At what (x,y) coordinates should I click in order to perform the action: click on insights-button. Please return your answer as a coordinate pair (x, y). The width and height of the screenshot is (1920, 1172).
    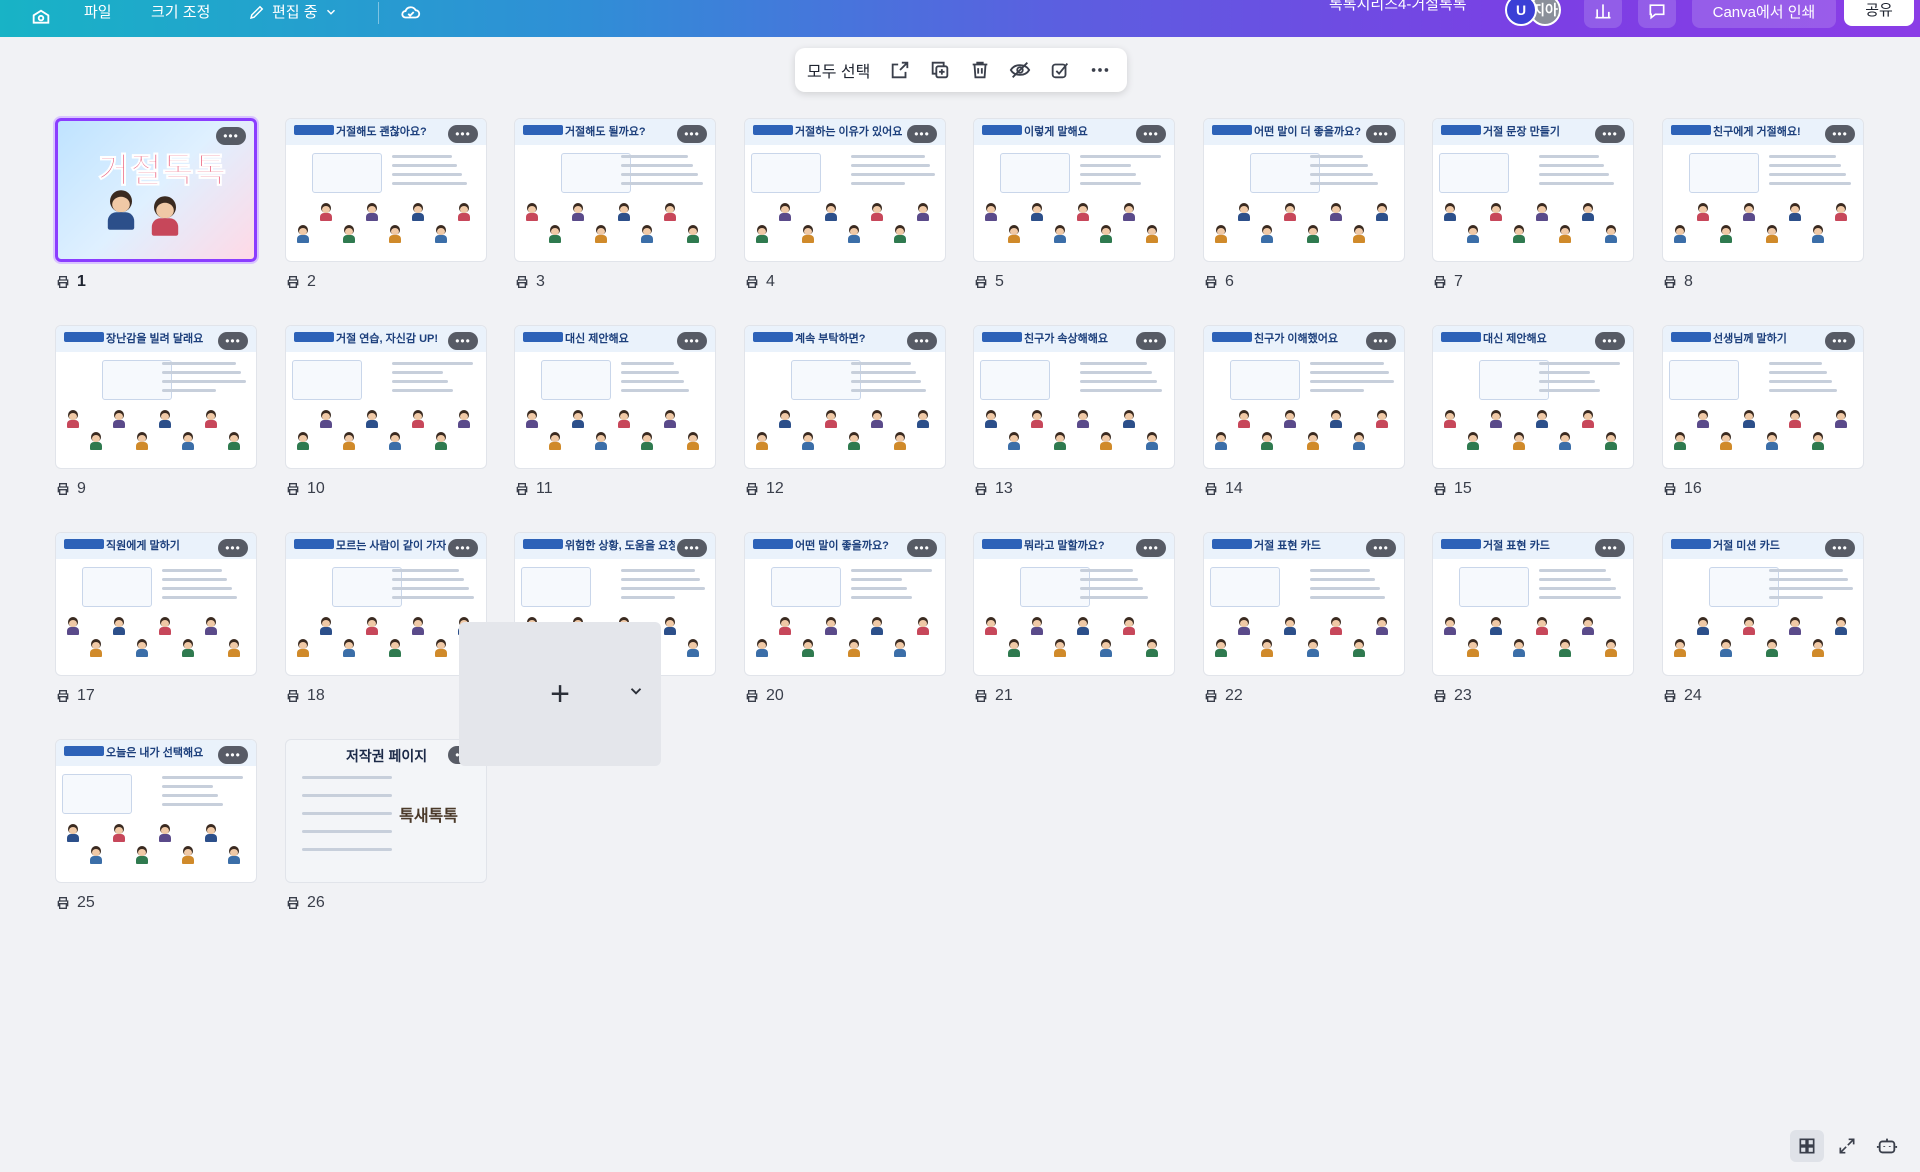
    Looking at the image, I should click on (1603, 14).